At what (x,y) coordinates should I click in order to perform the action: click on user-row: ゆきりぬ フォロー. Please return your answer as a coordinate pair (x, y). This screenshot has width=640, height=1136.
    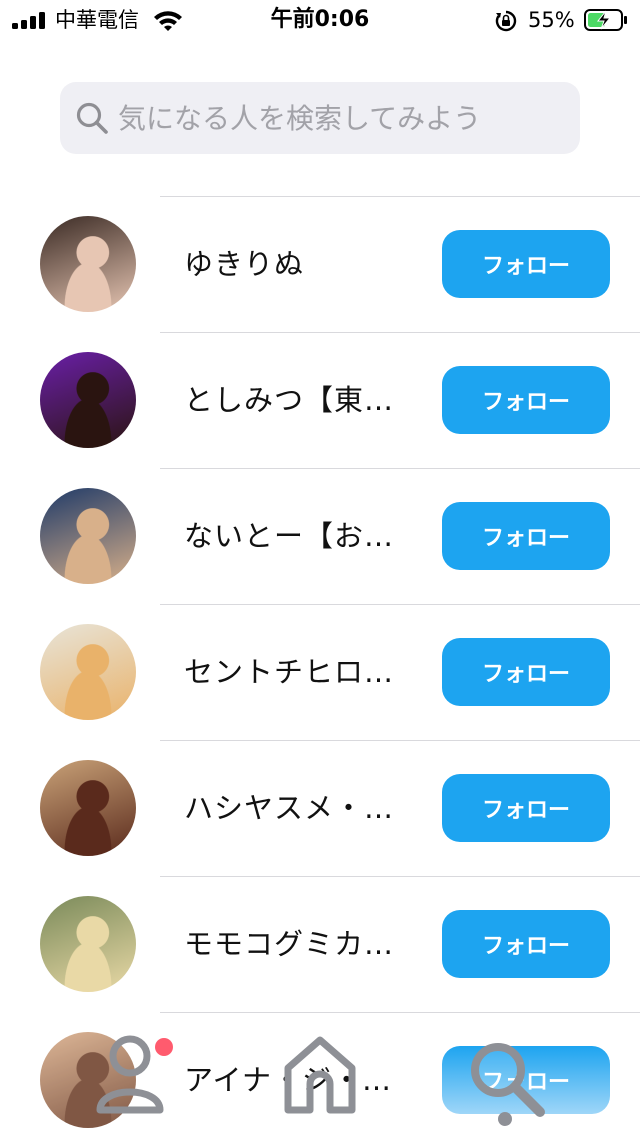
    Looking at the image, I should click on (320, 264).